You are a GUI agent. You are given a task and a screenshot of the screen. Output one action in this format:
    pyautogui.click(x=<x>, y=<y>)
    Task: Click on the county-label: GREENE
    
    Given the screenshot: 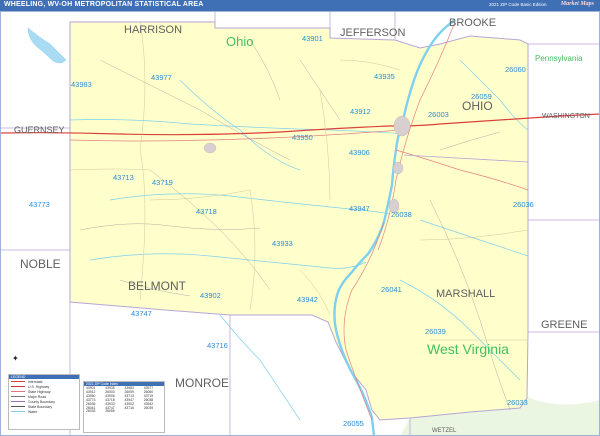 What is the action you would take?
    pyautogui.click(x=564, y=325)
    